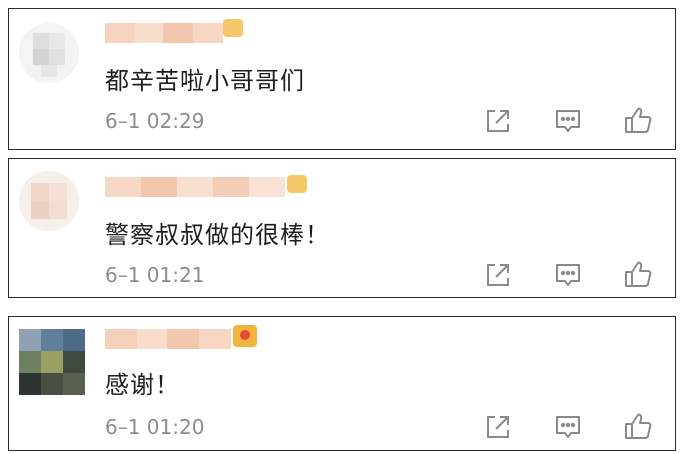 The height and width of the screenshot is (454, 681). I want to click on timestamp: 6–1 02:29, so click(155, 121).